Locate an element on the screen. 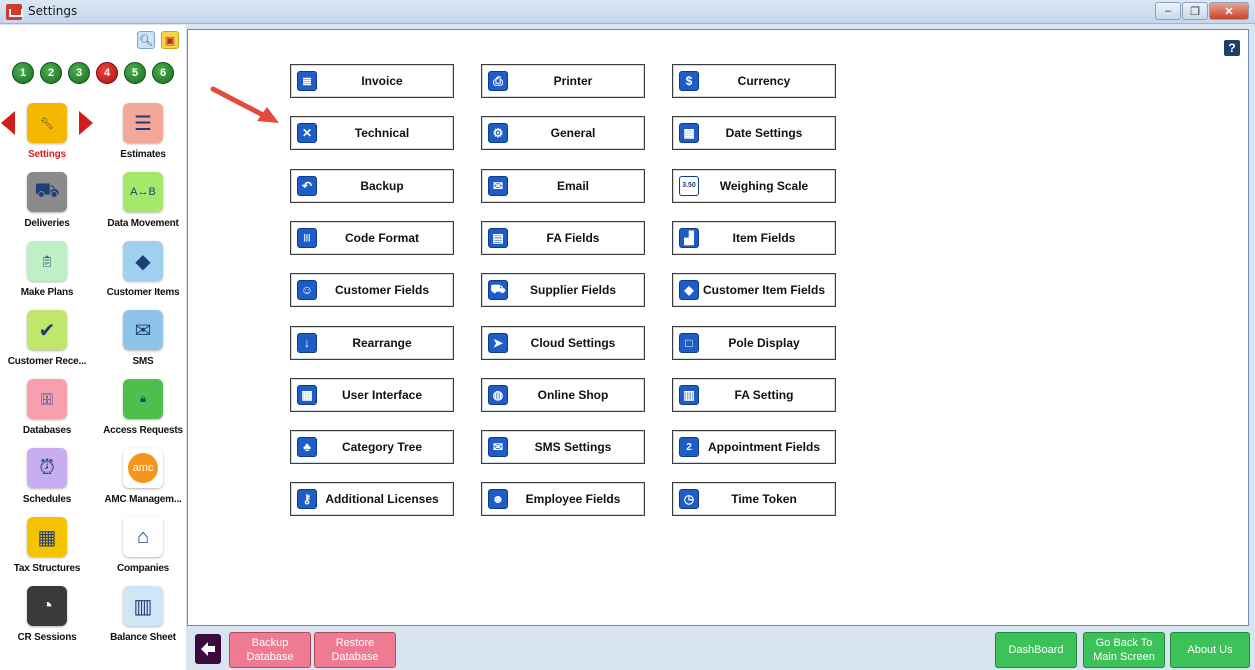 The height and width of the screenshot is (670, 1255). sms-settings-button: ✉ SMS Settings is located at coordinates (563, 447).